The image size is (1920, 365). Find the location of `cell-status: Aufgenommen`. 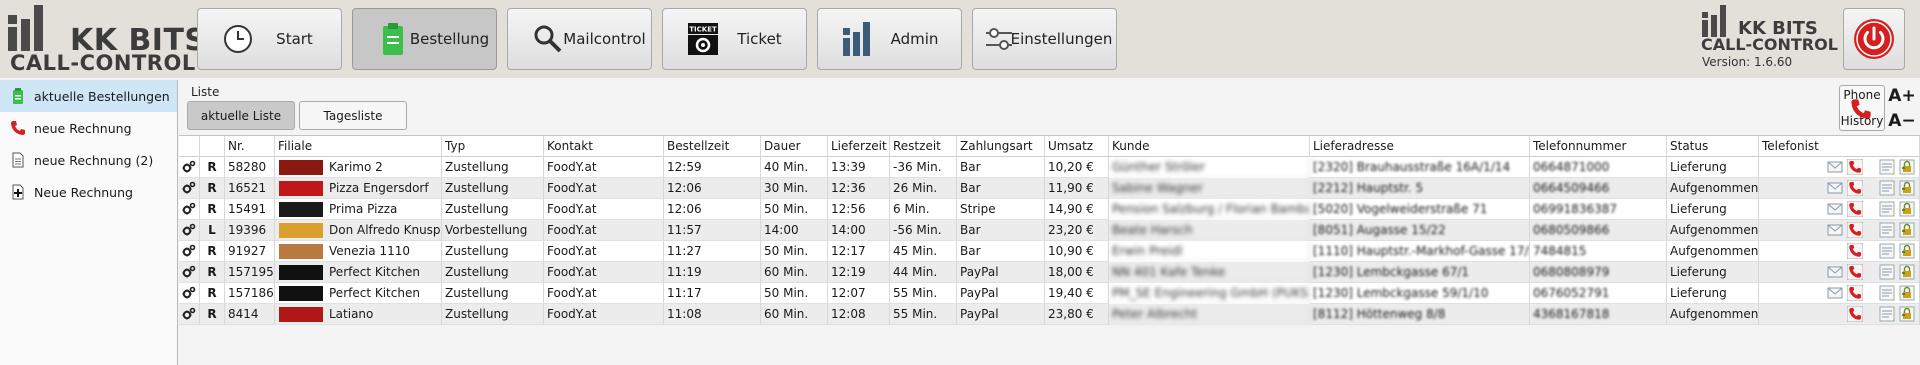

cell-status: Aufgenommen is located at coordinates (1713, 230).